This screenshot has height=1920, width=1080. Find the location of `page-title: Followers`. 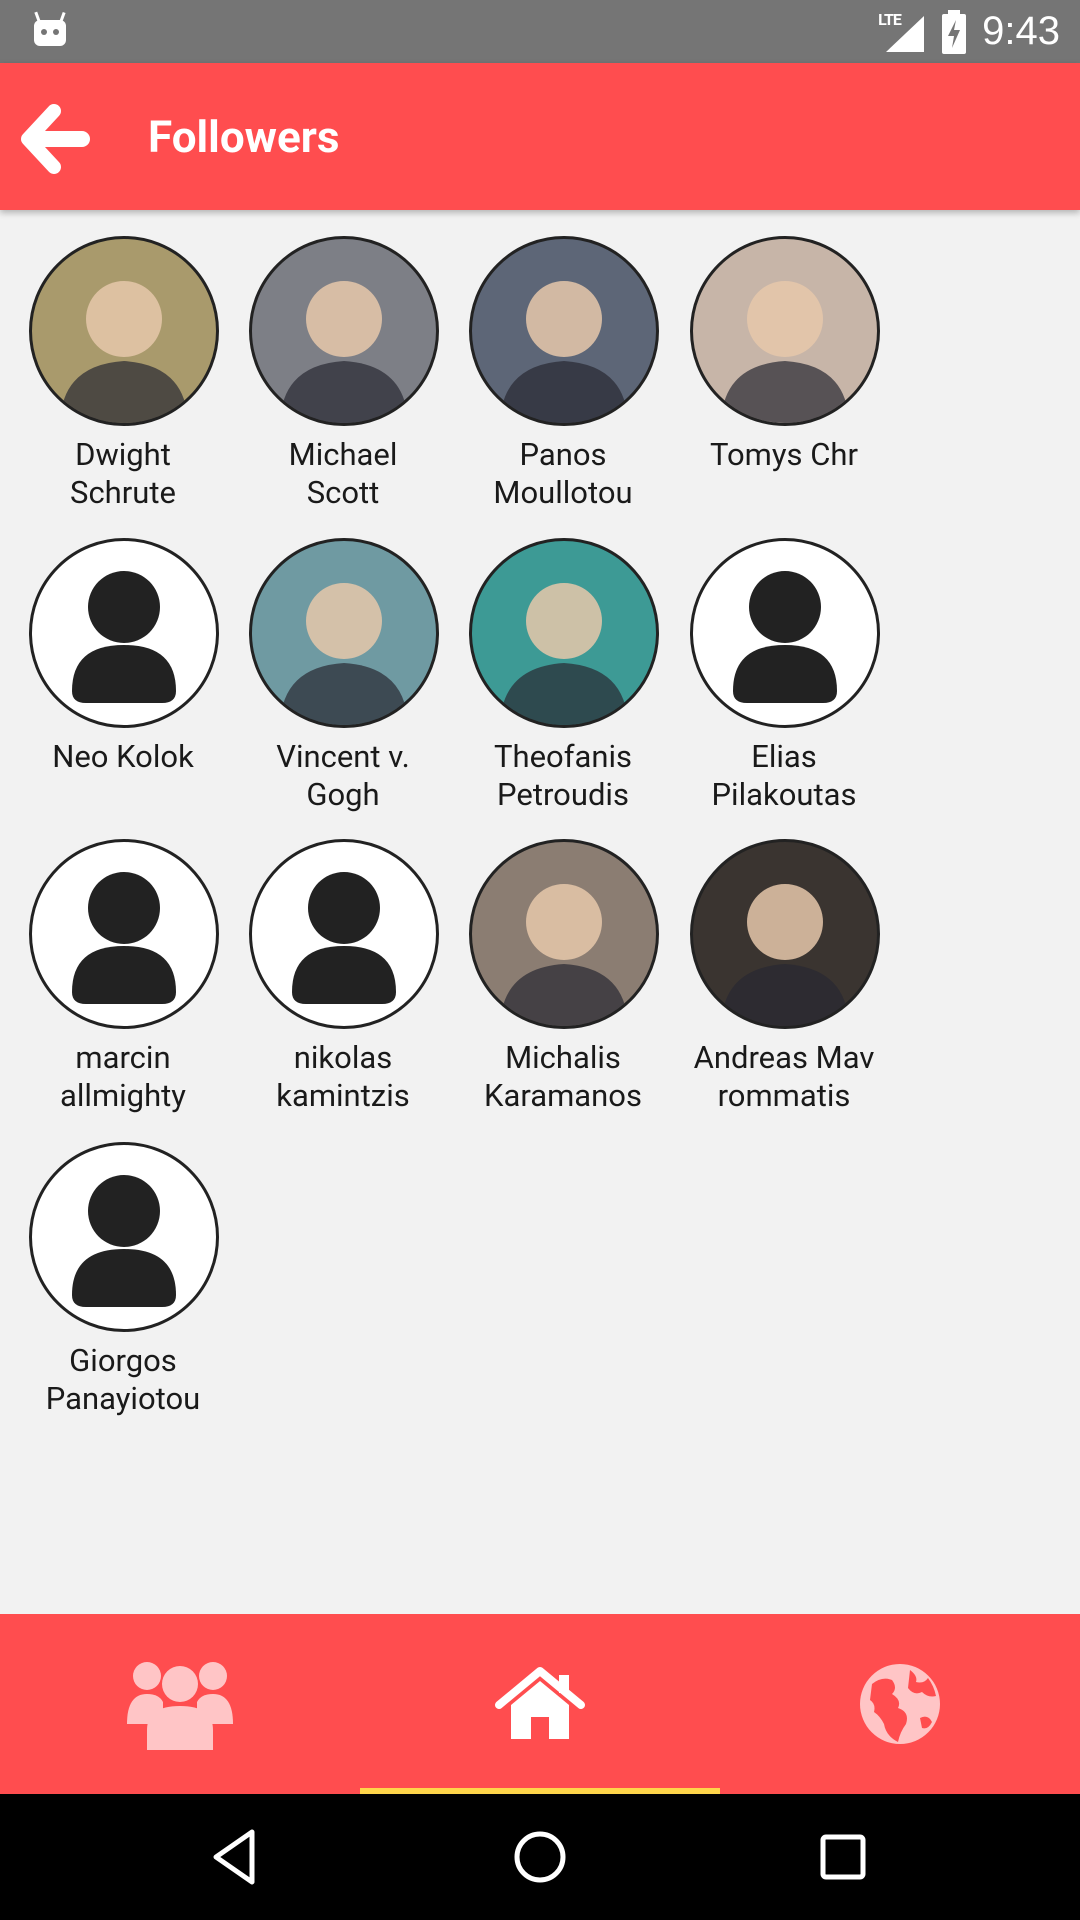

page-title: Followers is located at coordinates (244, 137).